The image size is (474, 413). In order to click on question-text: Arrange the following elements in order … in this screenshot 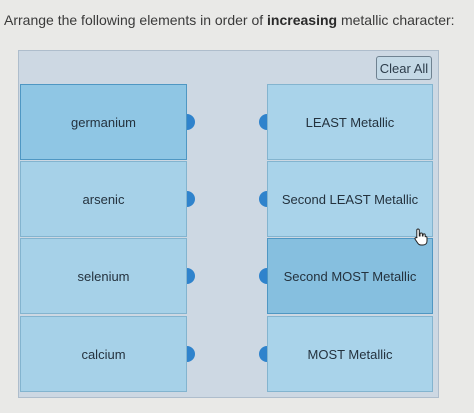, I will do `click(237, 20)`.